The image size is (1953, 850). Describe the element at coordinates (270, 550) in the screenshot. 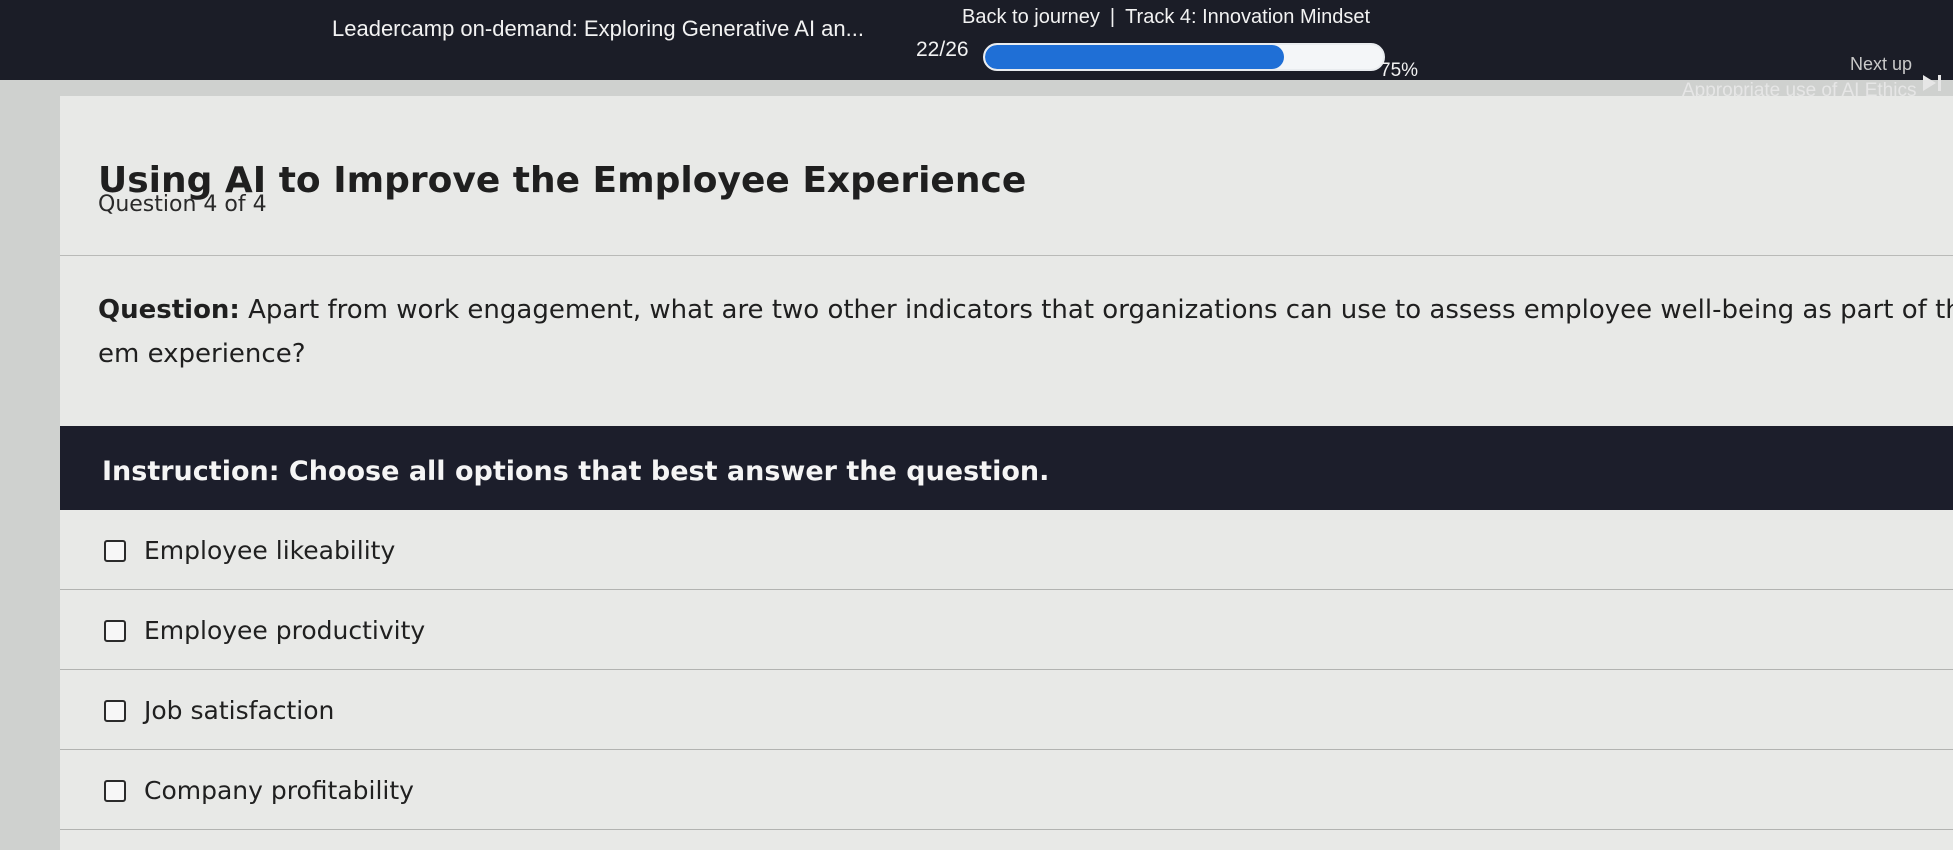

I see `option-label: Employee likeability` at that location.